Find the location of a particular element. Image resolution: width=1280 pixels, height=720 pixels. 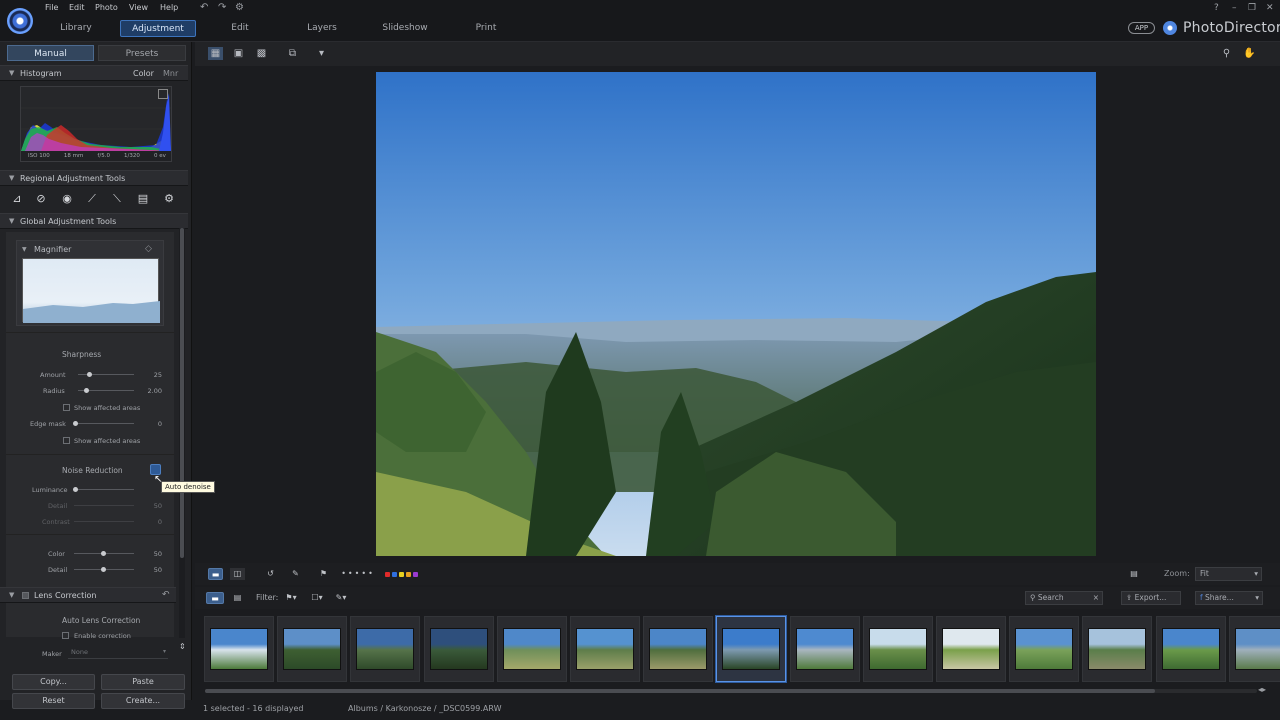

color-detail-value: 50 is located at coordinates (152, 570).